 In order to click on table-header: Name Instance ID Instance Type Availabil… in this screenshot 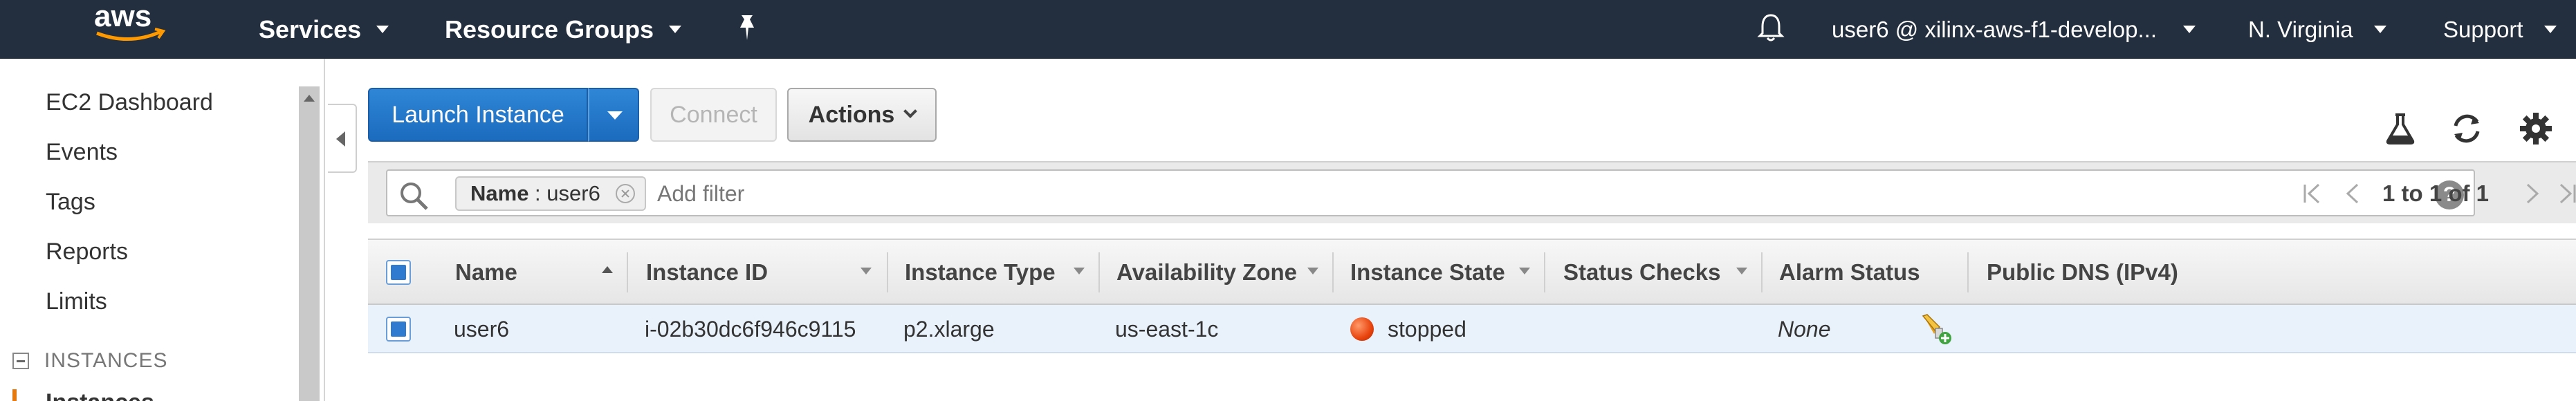, I will do `click(1472, 272)`.